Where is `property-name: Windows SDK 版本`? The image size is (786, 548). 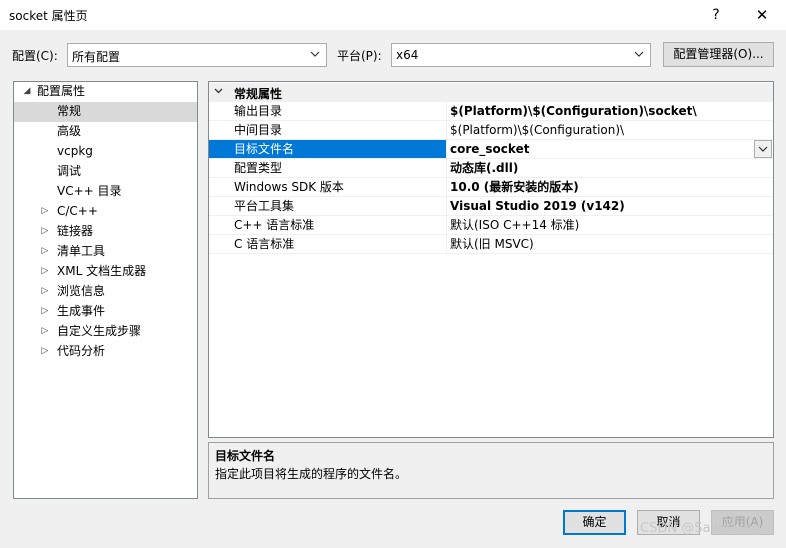 property-name: Windows SDK 版本 is located at coordinates (328, 187).